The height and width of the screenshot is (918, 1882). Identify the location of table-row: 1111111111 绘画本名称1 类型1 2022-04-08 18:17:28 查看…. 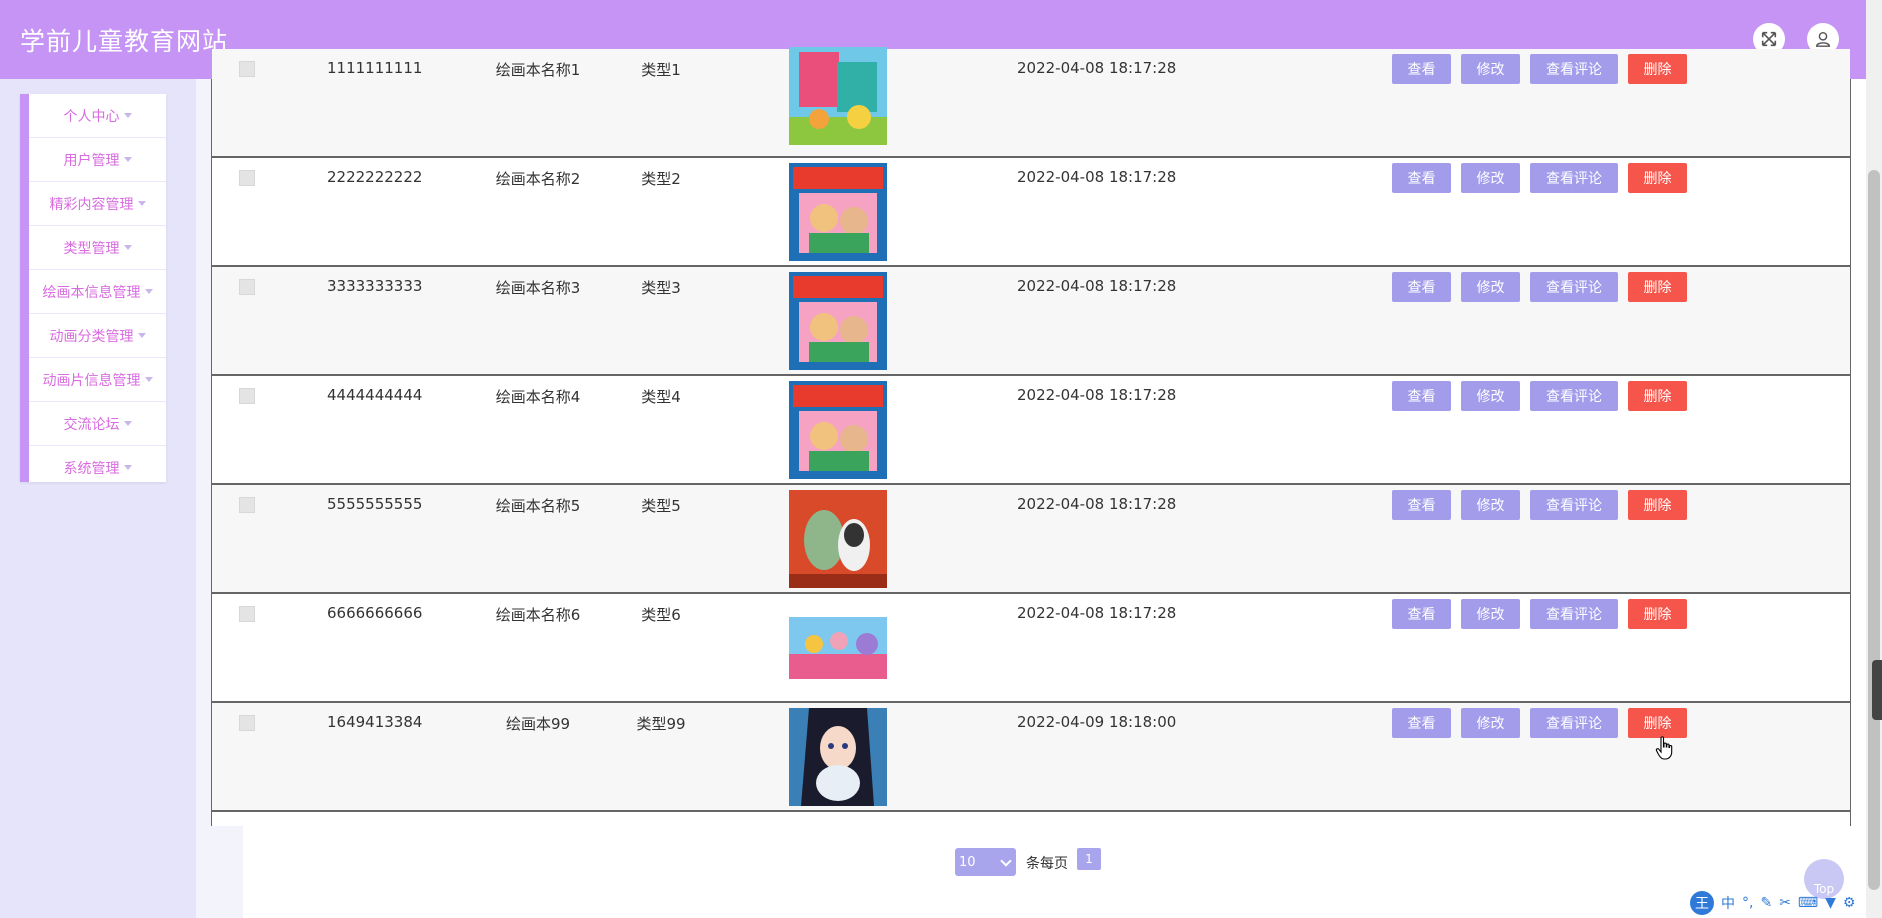
(1031, 102).